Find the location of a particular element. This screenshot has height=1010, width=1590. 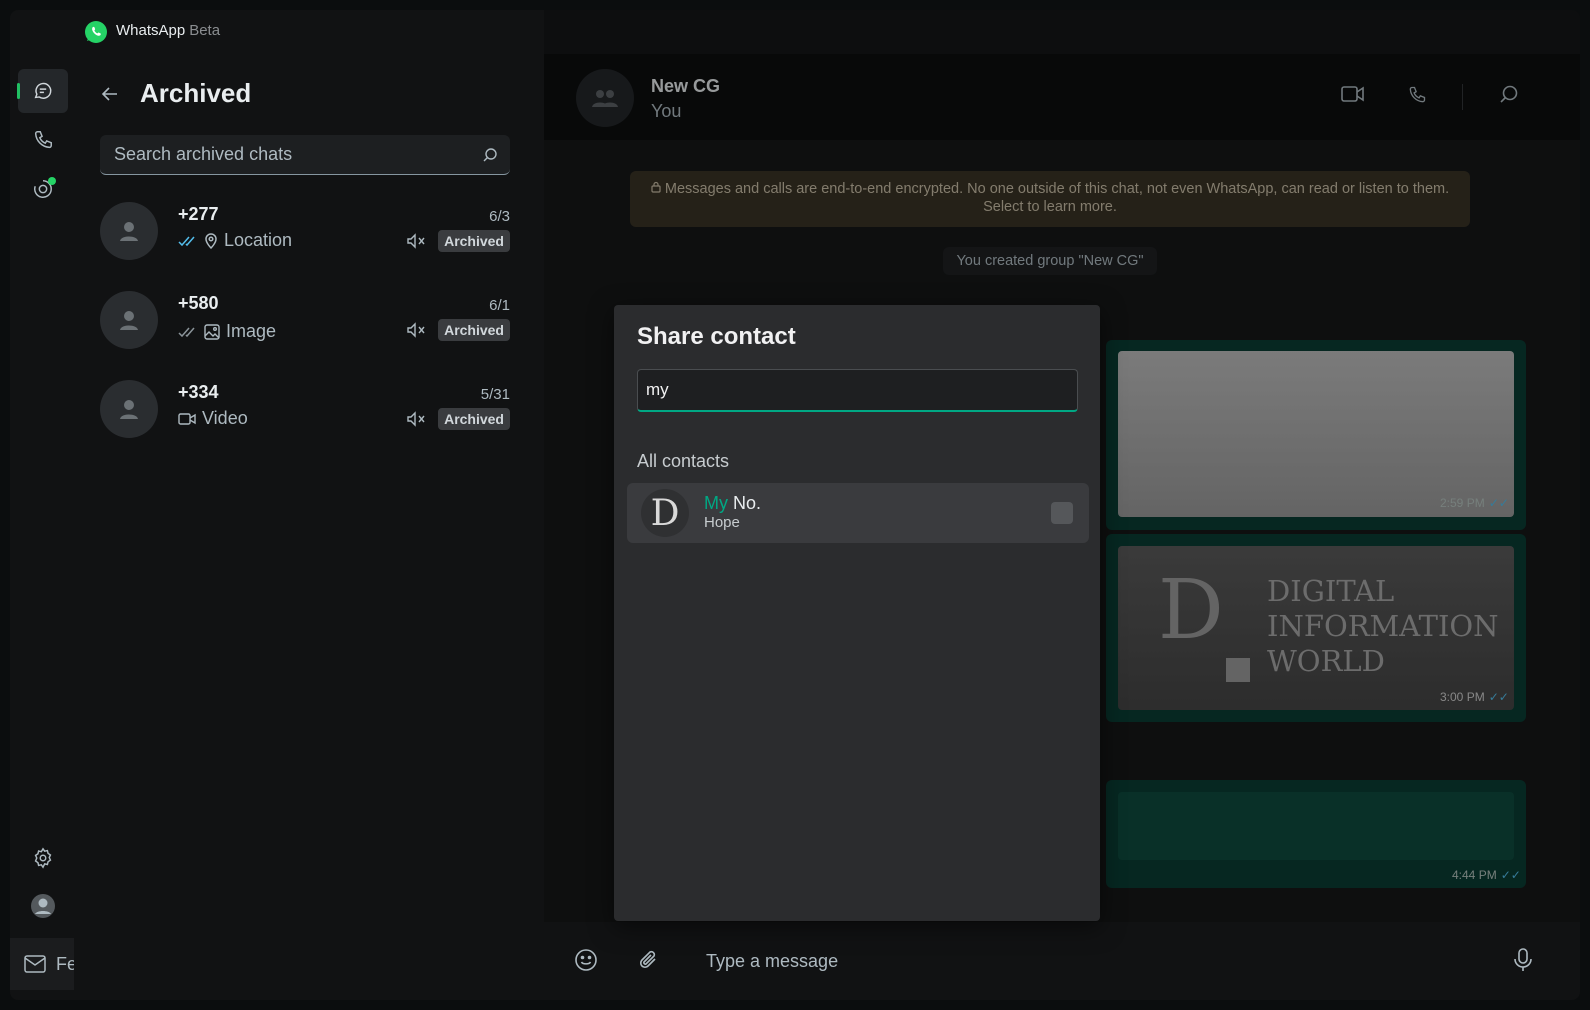

contact-name-match: My is located at coordinates (716, 503).